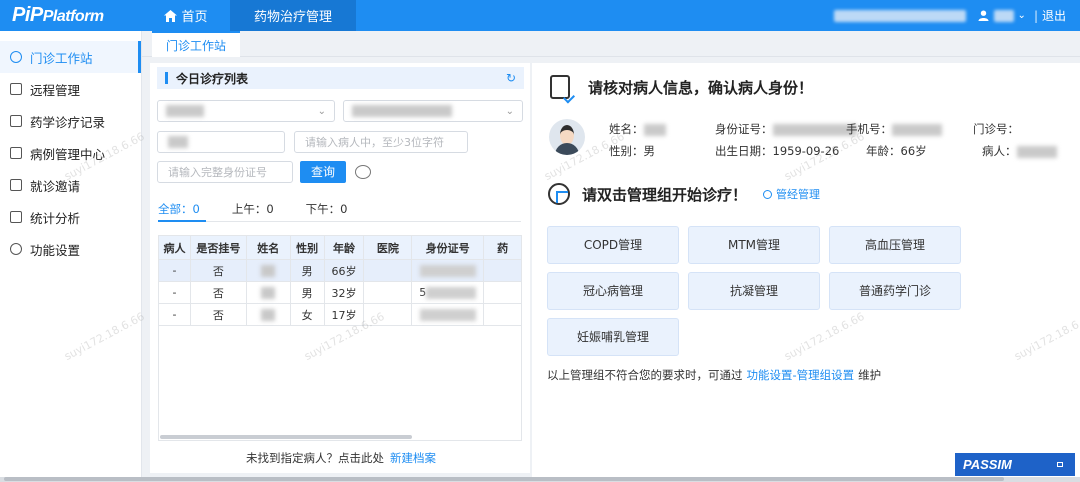  What do you see at coordinates (186, 15) in the screenshot?
I see `nav-home: 首页` at bounding box center [186, 15].